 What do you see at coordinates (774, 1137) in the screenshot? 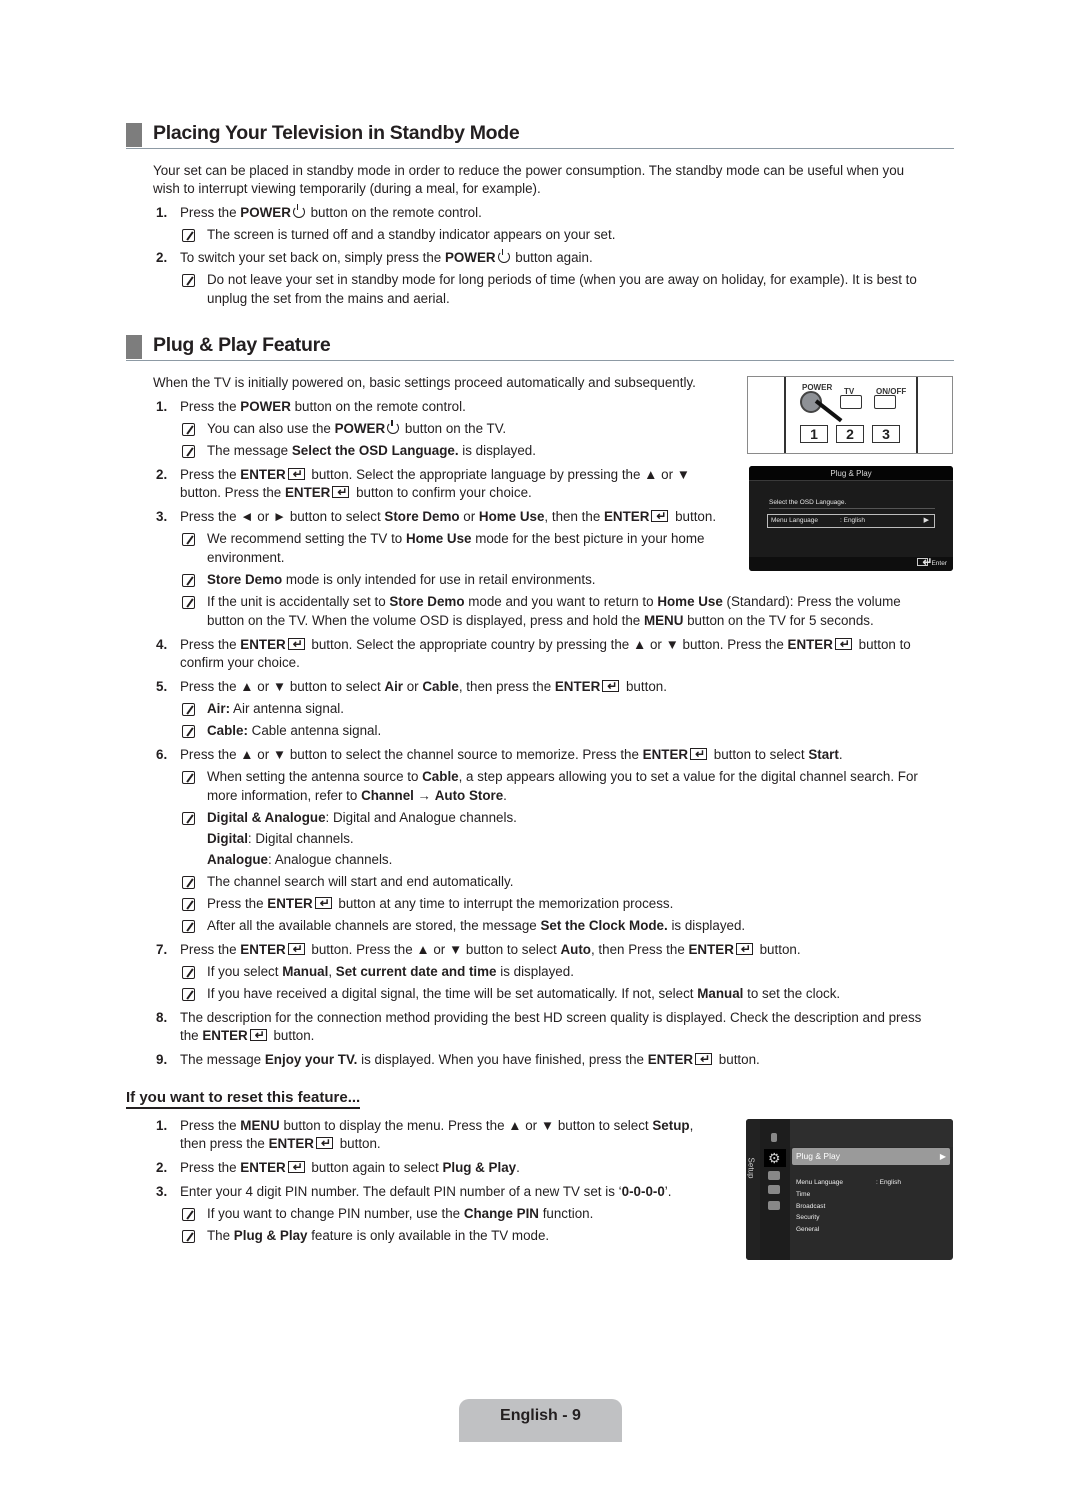
I see `picture-icon` at bounding box center [774, 1137].